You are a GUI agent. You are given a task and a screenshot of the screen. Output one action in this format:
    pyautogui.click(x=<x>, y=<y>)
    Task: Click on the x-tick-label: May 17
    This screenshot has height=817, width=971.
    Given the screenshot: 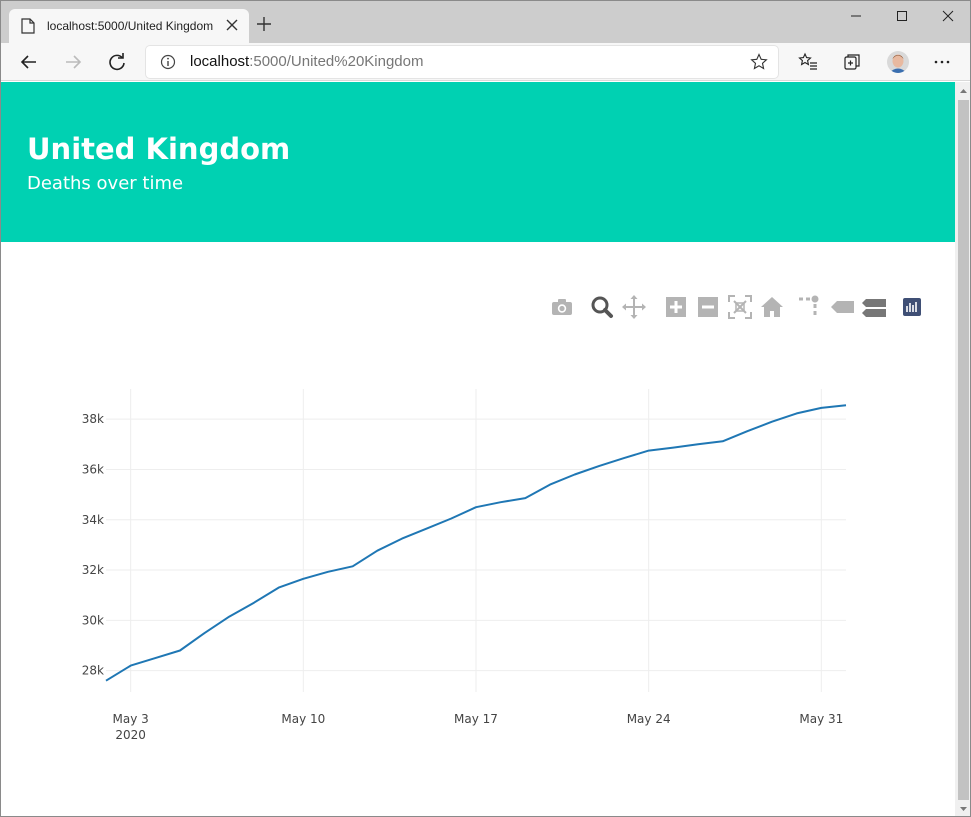 What is the action you would take?
    pyautogui.click(x=476, y=719)
    